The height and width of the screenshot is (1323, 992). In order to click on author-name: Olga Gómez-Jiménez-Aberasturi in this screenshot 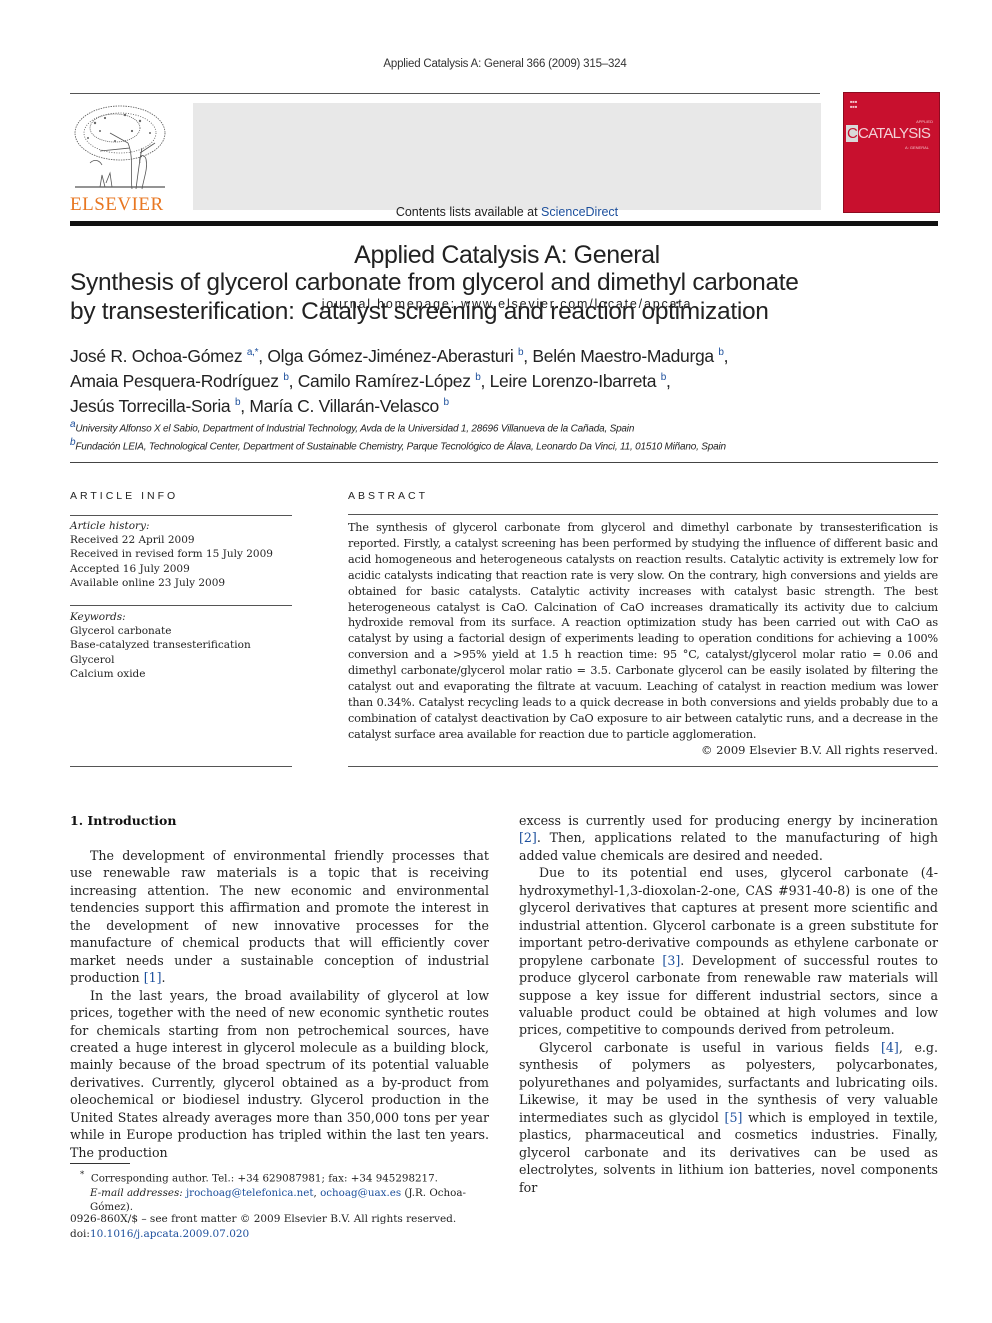, I will do `click(390, 356)`.